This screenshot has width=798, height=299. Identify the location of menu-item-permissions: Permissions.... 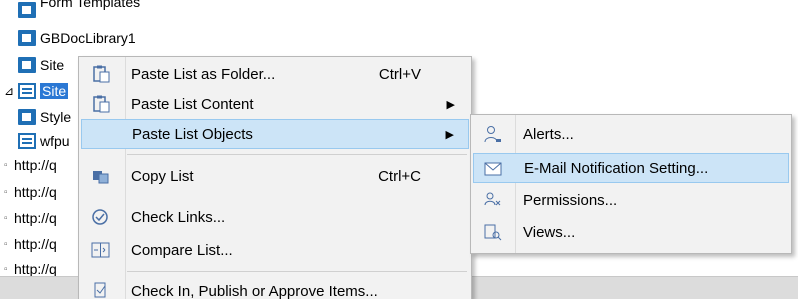
(631, 200).